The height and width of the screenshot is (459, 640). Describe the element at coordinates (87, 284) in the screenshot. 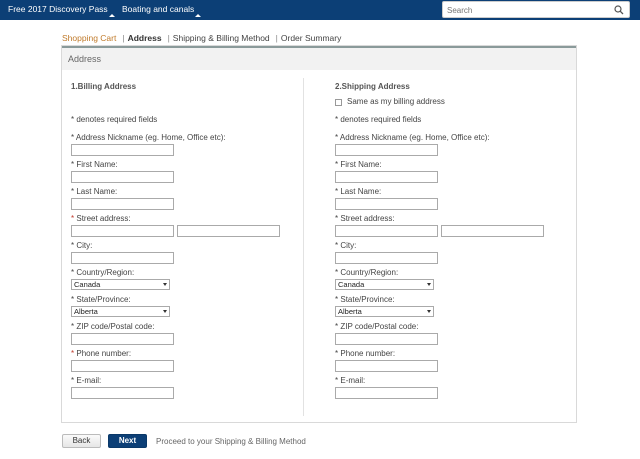

I see `billing-country-value: Canada` at that location.